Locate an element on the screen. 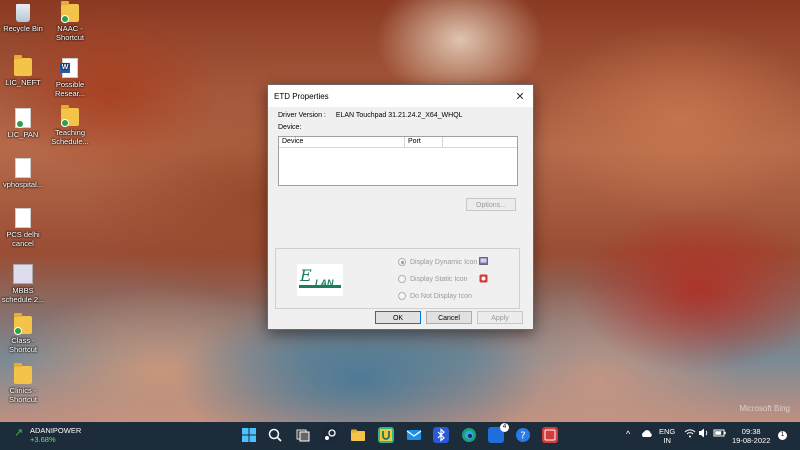  onedrive-cloud-icon is located at coordinates (647, 434).